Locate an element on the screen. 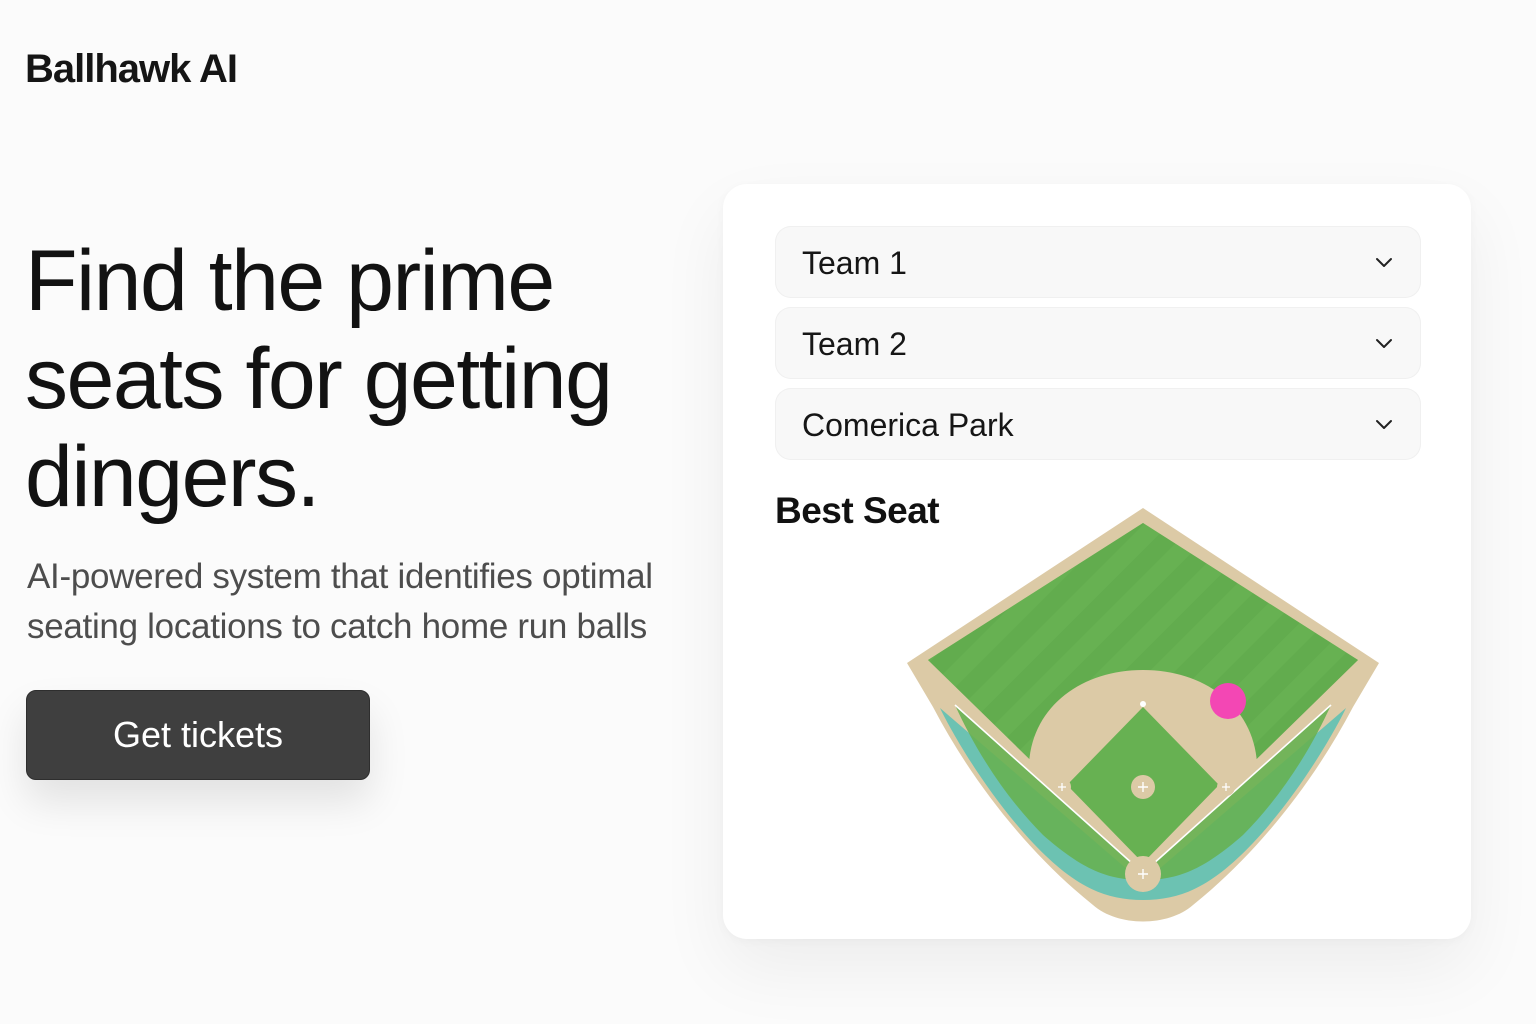 Image resolution: width=1536 pixels, height=1024 pixels. team2-select: Team 2 is located at coordinates (1098, 343).